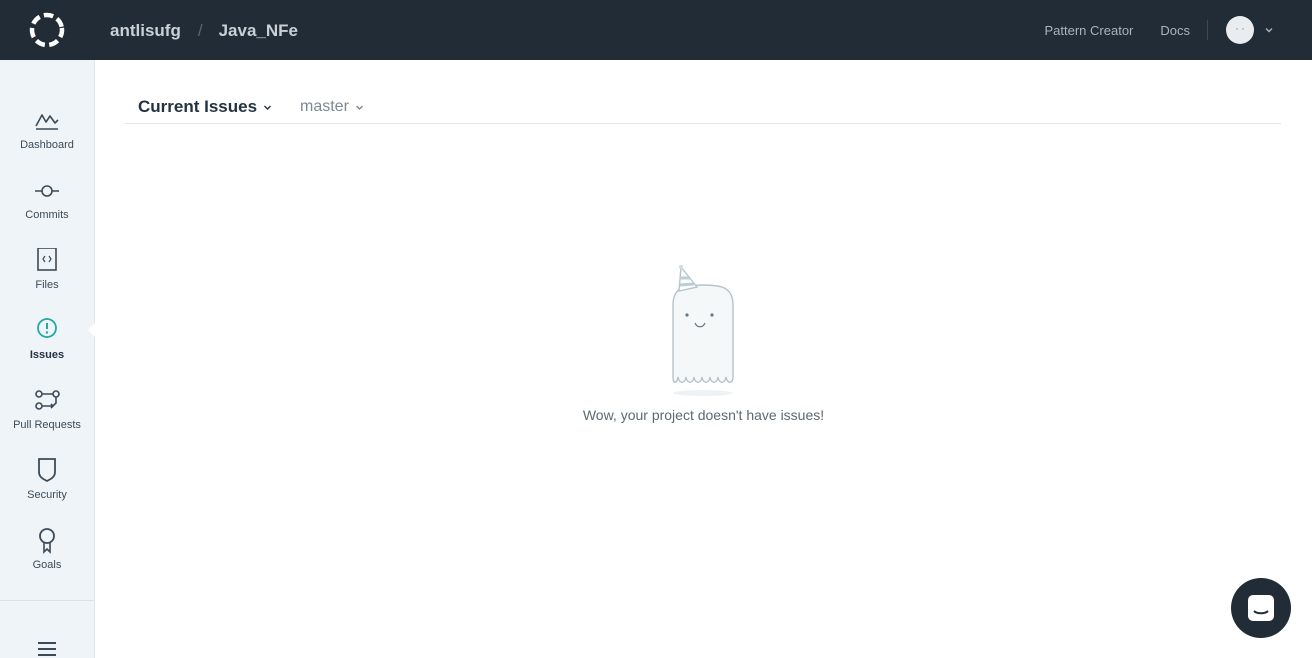 The height and width of the screenshot is (658, 1312). I want to click on current-issues-dropdown: Current Issues, so click(205, 107).